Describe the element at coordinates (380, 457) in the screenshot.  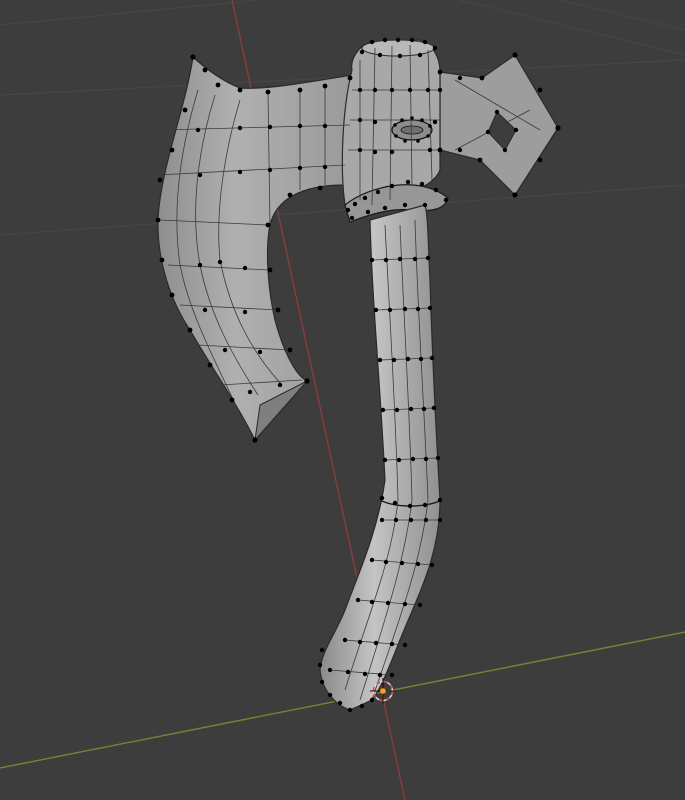
I see `axe-handle` at that location.